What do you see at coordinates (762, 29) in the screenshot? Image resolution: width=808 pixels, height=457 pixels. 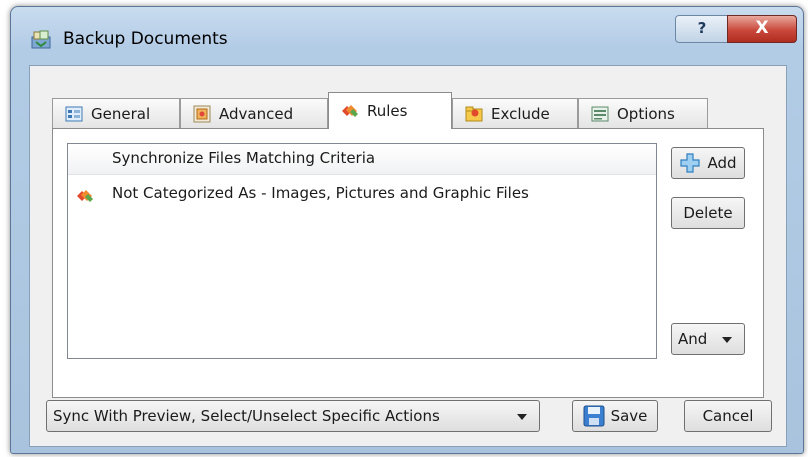 I see `close-button: X` at bounding box center [762, 29].